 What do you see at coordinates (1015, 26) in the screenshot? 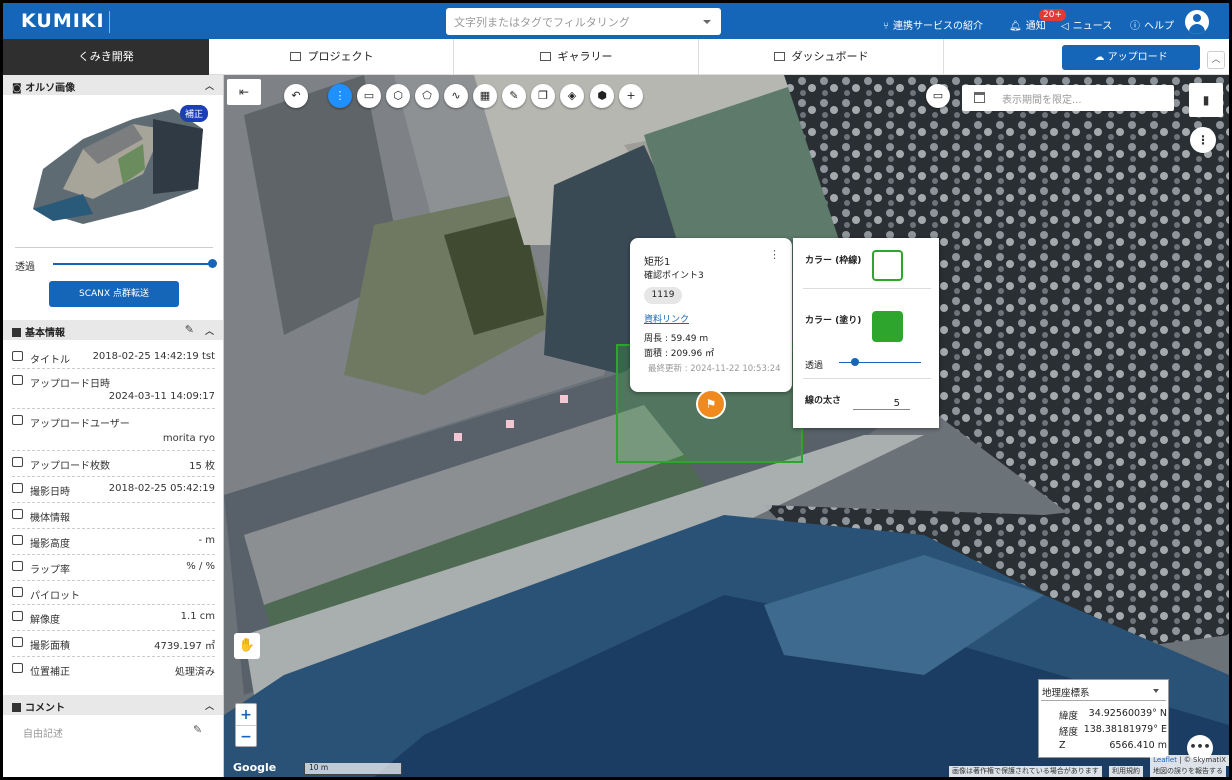
I see `bell-icon: 🔔︎` at bounding box center [1015, 26].